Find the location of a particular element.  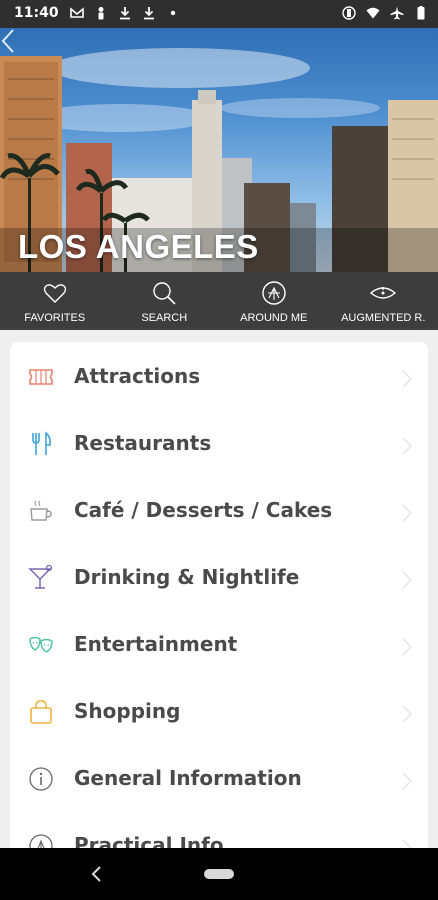

shopping-bag-icon is located at coordinates (41, 712).